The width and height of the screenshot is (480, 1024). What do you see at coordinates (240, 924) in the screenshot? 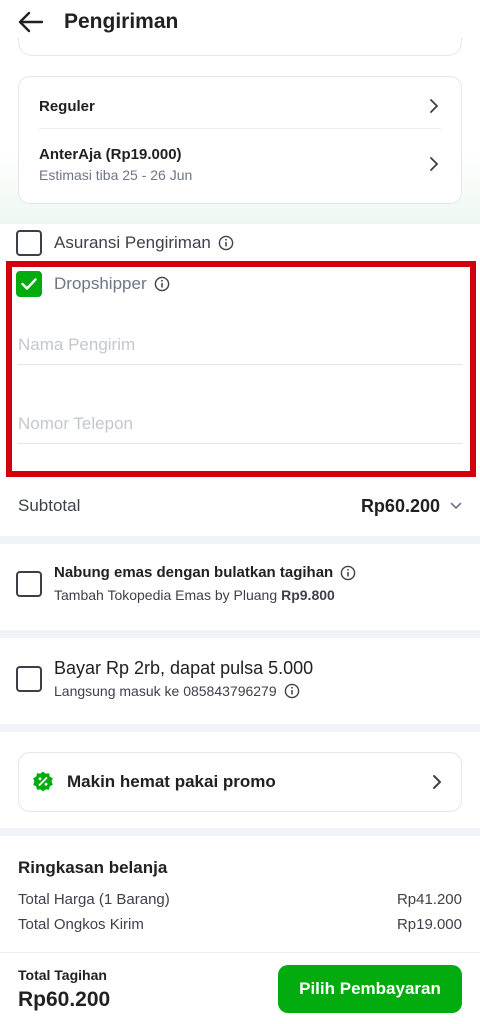
I see `summary-row: Total Ongkos Kirim Rp19.000` at bounding box center [240, 924].